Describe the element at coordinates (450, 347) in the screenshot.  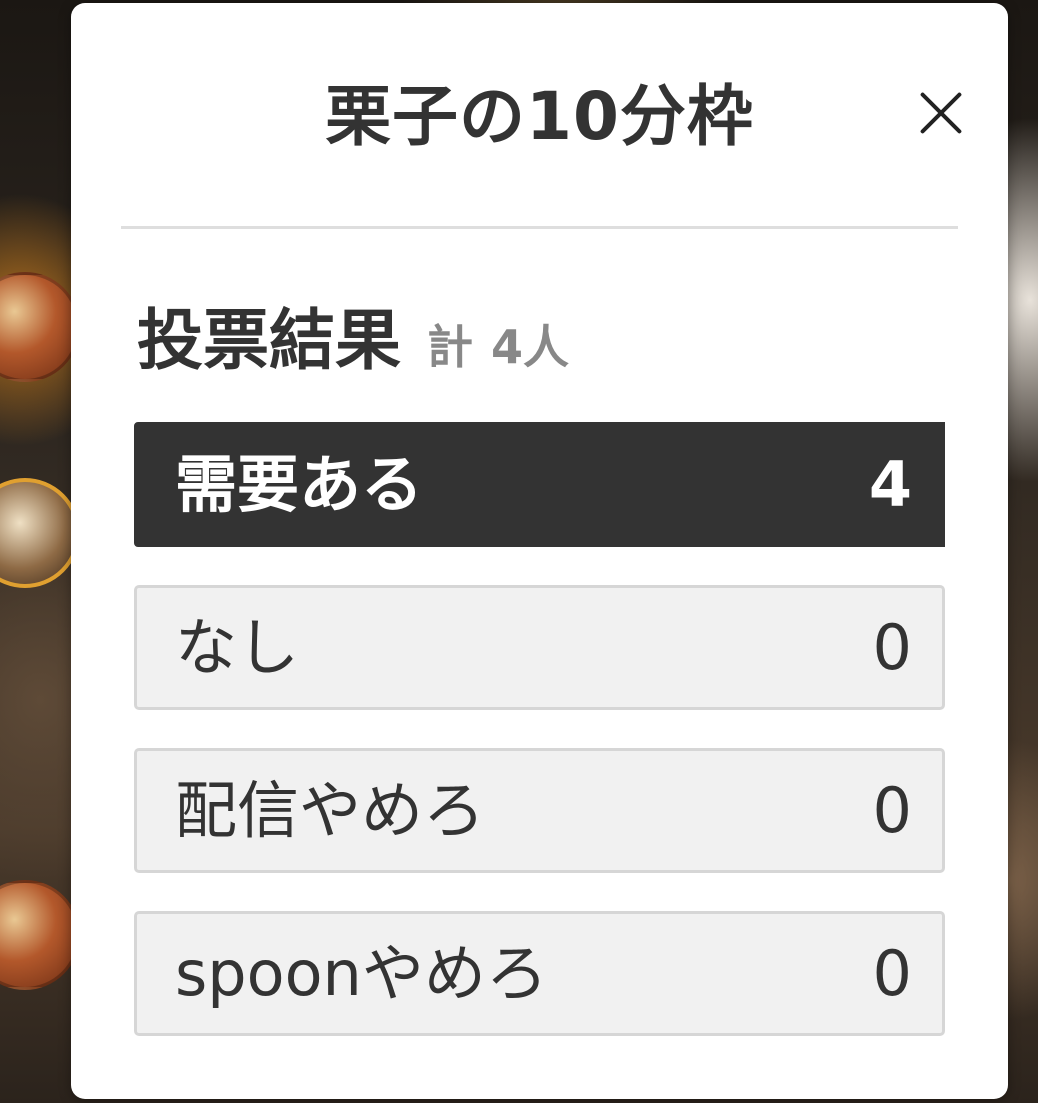
I see `results-total-prefix: 計` at that location.